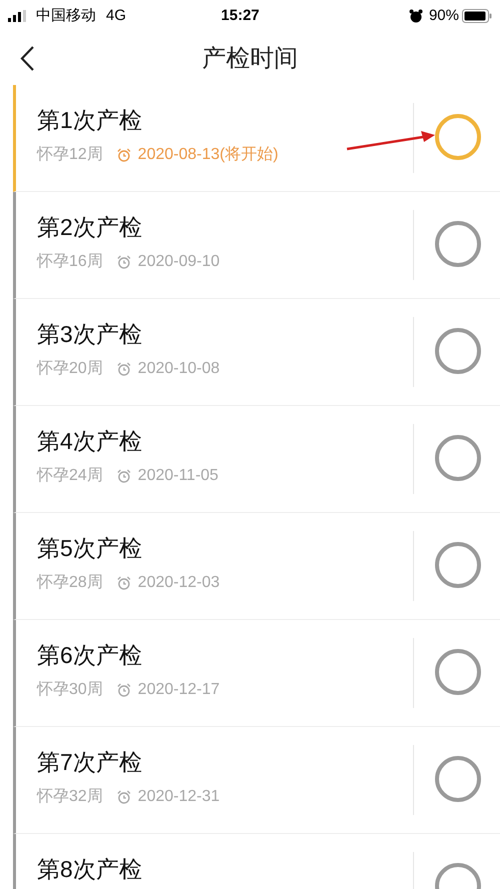 The image size is (500, 889). I want to click on pregnancy-week: 怀孕24周, so click(70, 476).